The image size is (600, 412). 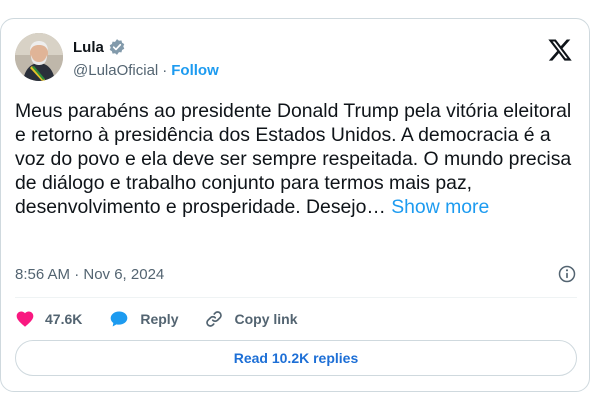 What do you see at coordinates (159, 319) in the screenshot?
I see `reply-label: Reply` at bounding box center [159, 319].